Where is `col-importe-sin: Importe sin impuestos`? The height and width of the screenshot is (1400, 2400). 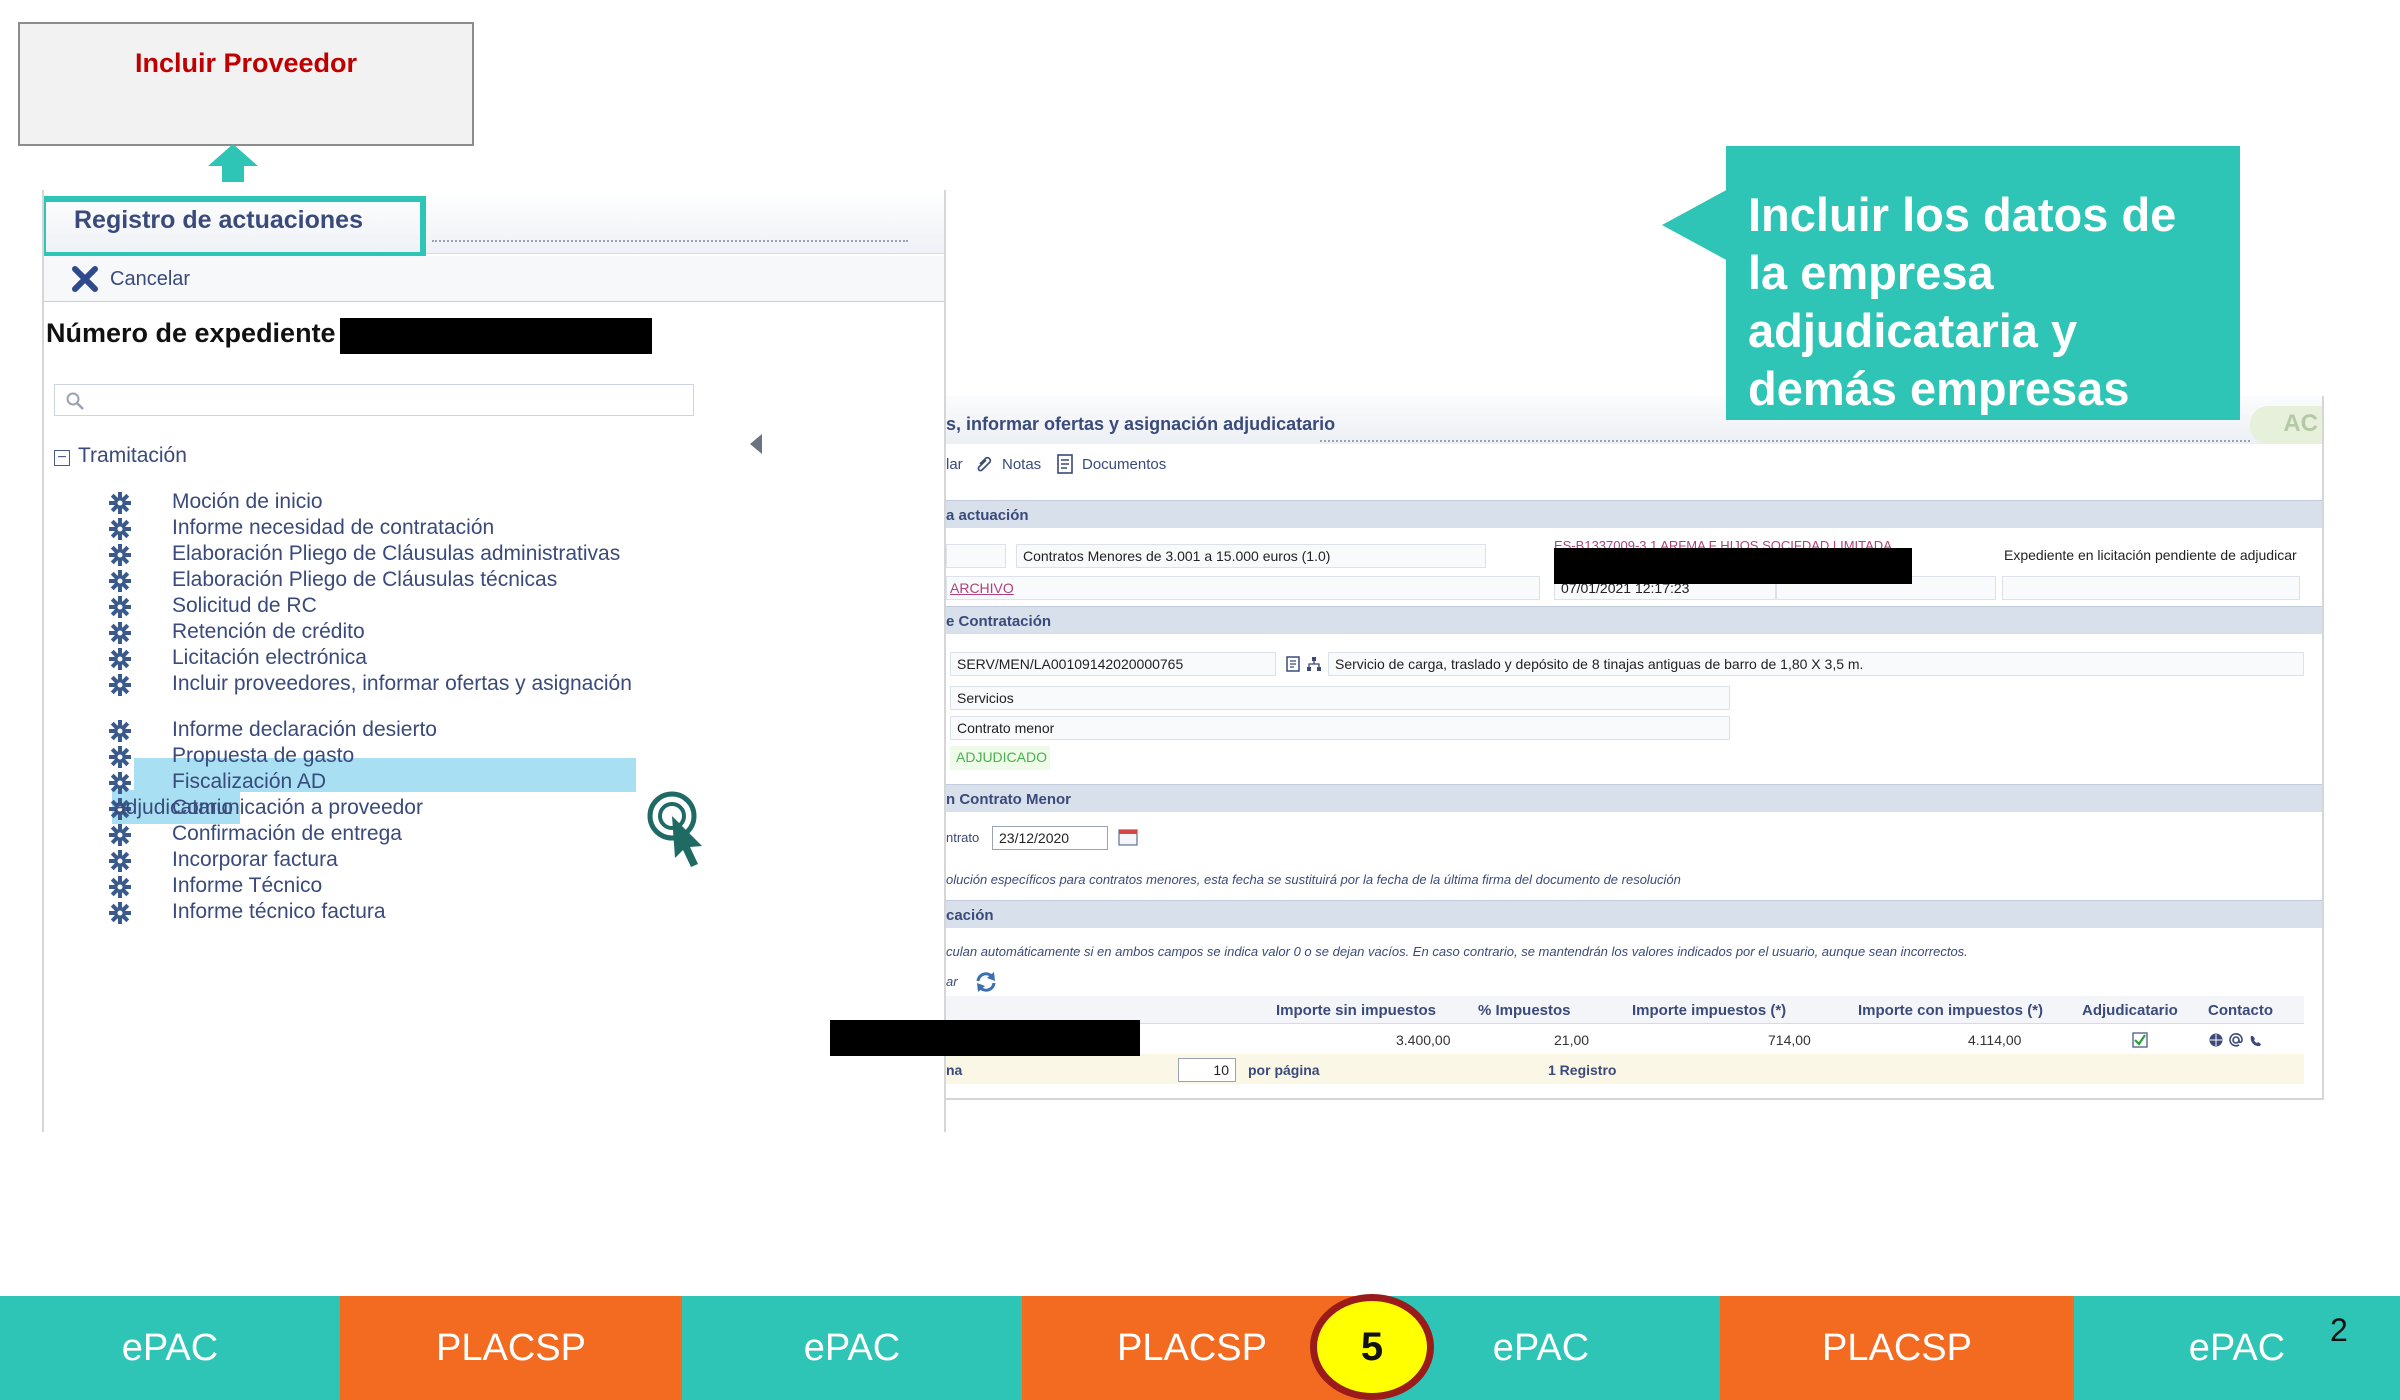 col-importe-sin: Importe sin impuestos is located at coordinates (1356, 1010).